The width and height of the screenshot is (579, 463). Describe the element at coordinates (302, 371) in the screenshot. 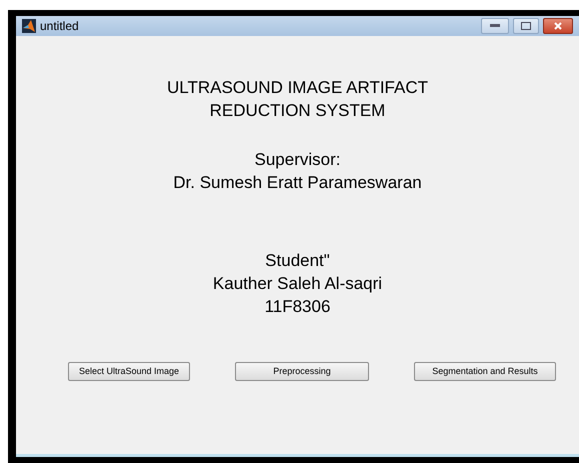

I see `action-button: Preprocessing` at that location.